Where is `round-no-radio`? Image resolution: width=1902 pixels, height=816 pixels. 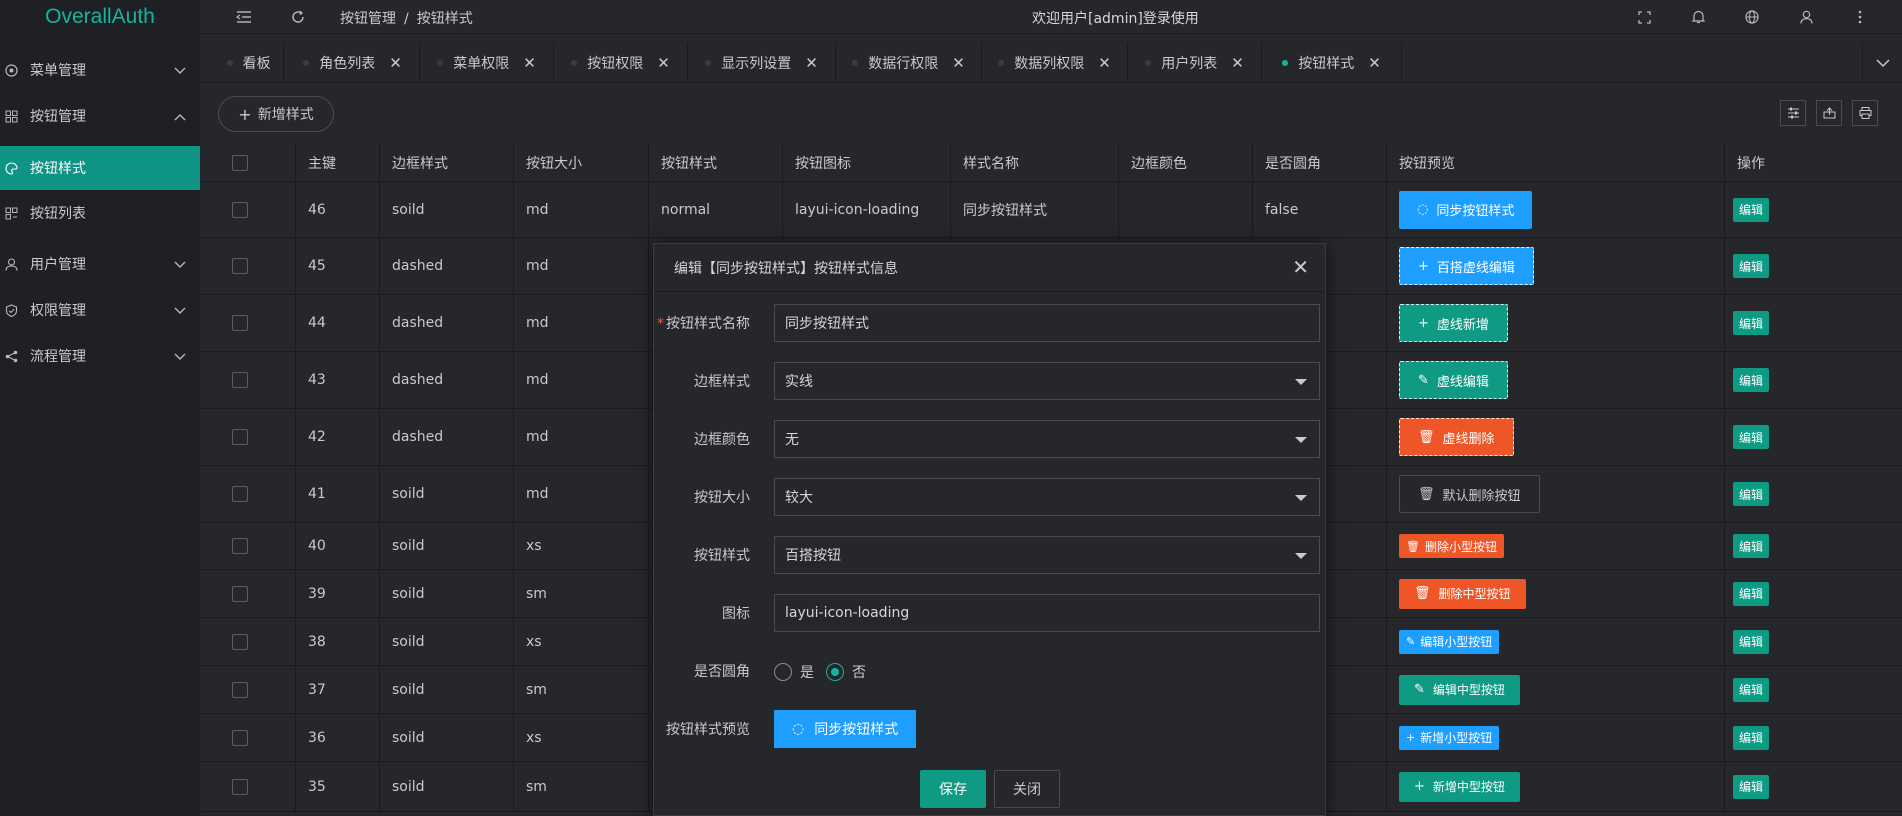
round-no-radio is located at coordinates (835, 672).